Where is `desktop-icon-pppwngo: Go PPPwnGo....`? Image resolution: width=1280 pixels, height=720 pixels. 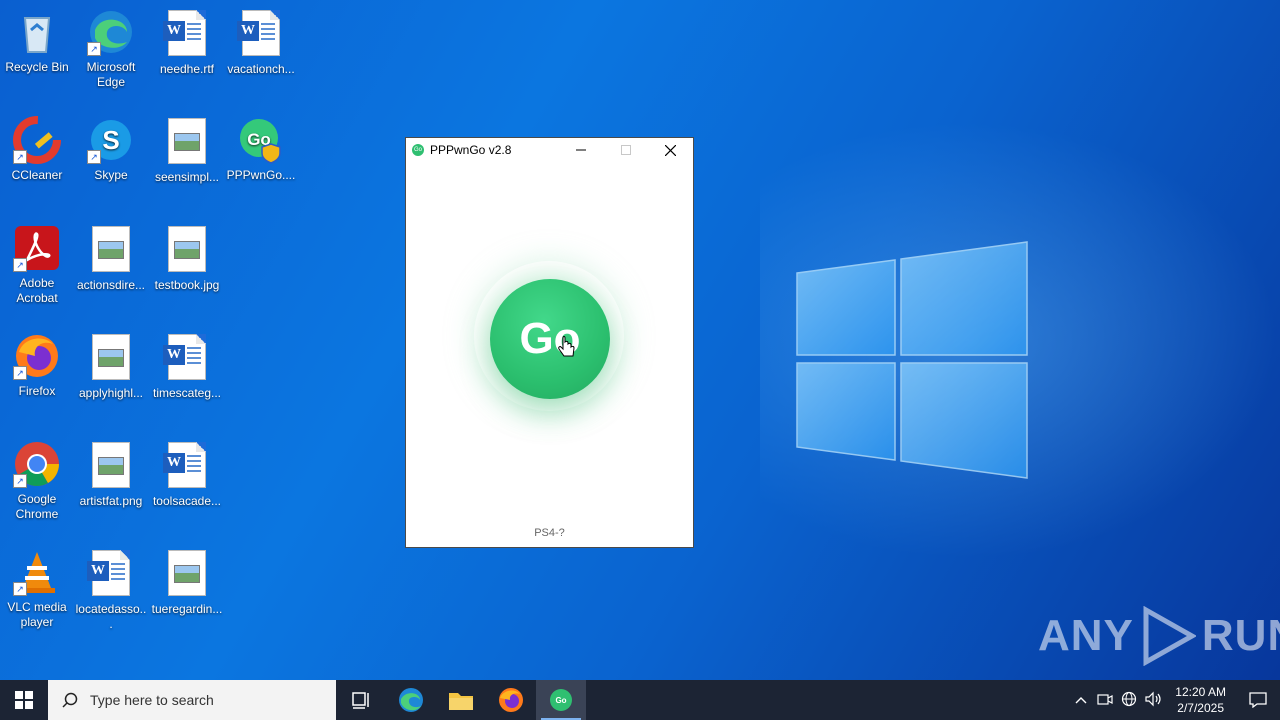
desktop-icon-pppwngo: Go PPPwnGo.... is located at coordinates (261, 149).